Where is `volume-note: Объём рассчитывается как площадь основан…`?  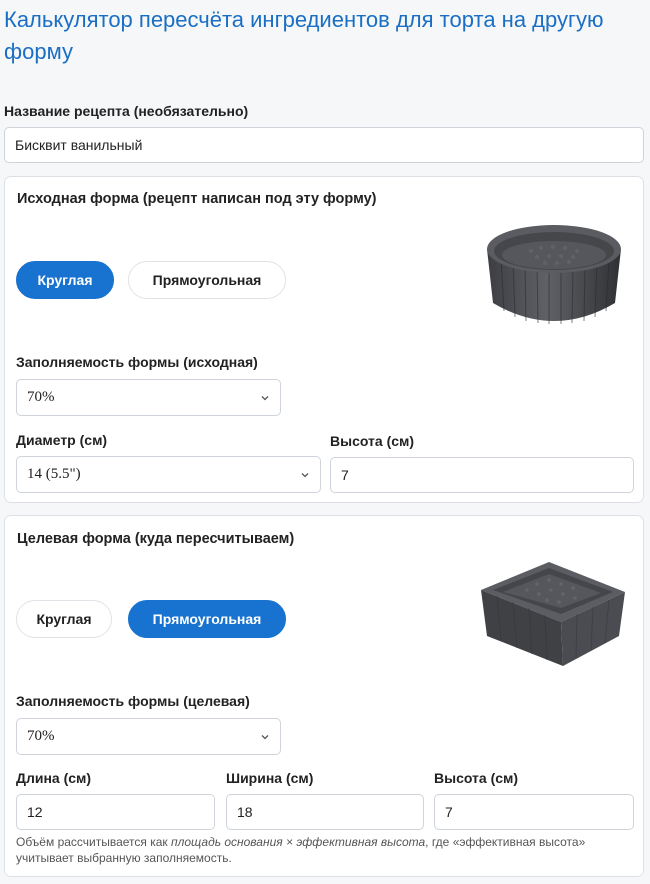 volume-note: Объём рассчитывается как площадь основан… is located at coordinates (316, 850).